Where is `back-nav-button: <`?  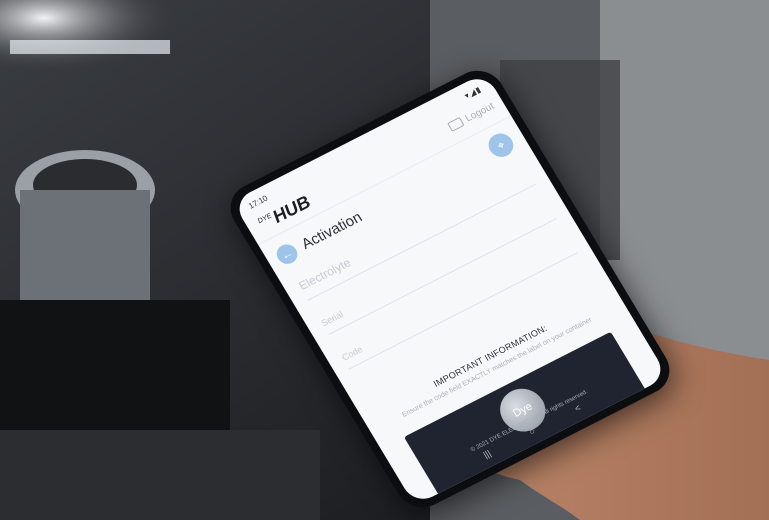 back-nav-button: < is located at coordinates (578, 408).